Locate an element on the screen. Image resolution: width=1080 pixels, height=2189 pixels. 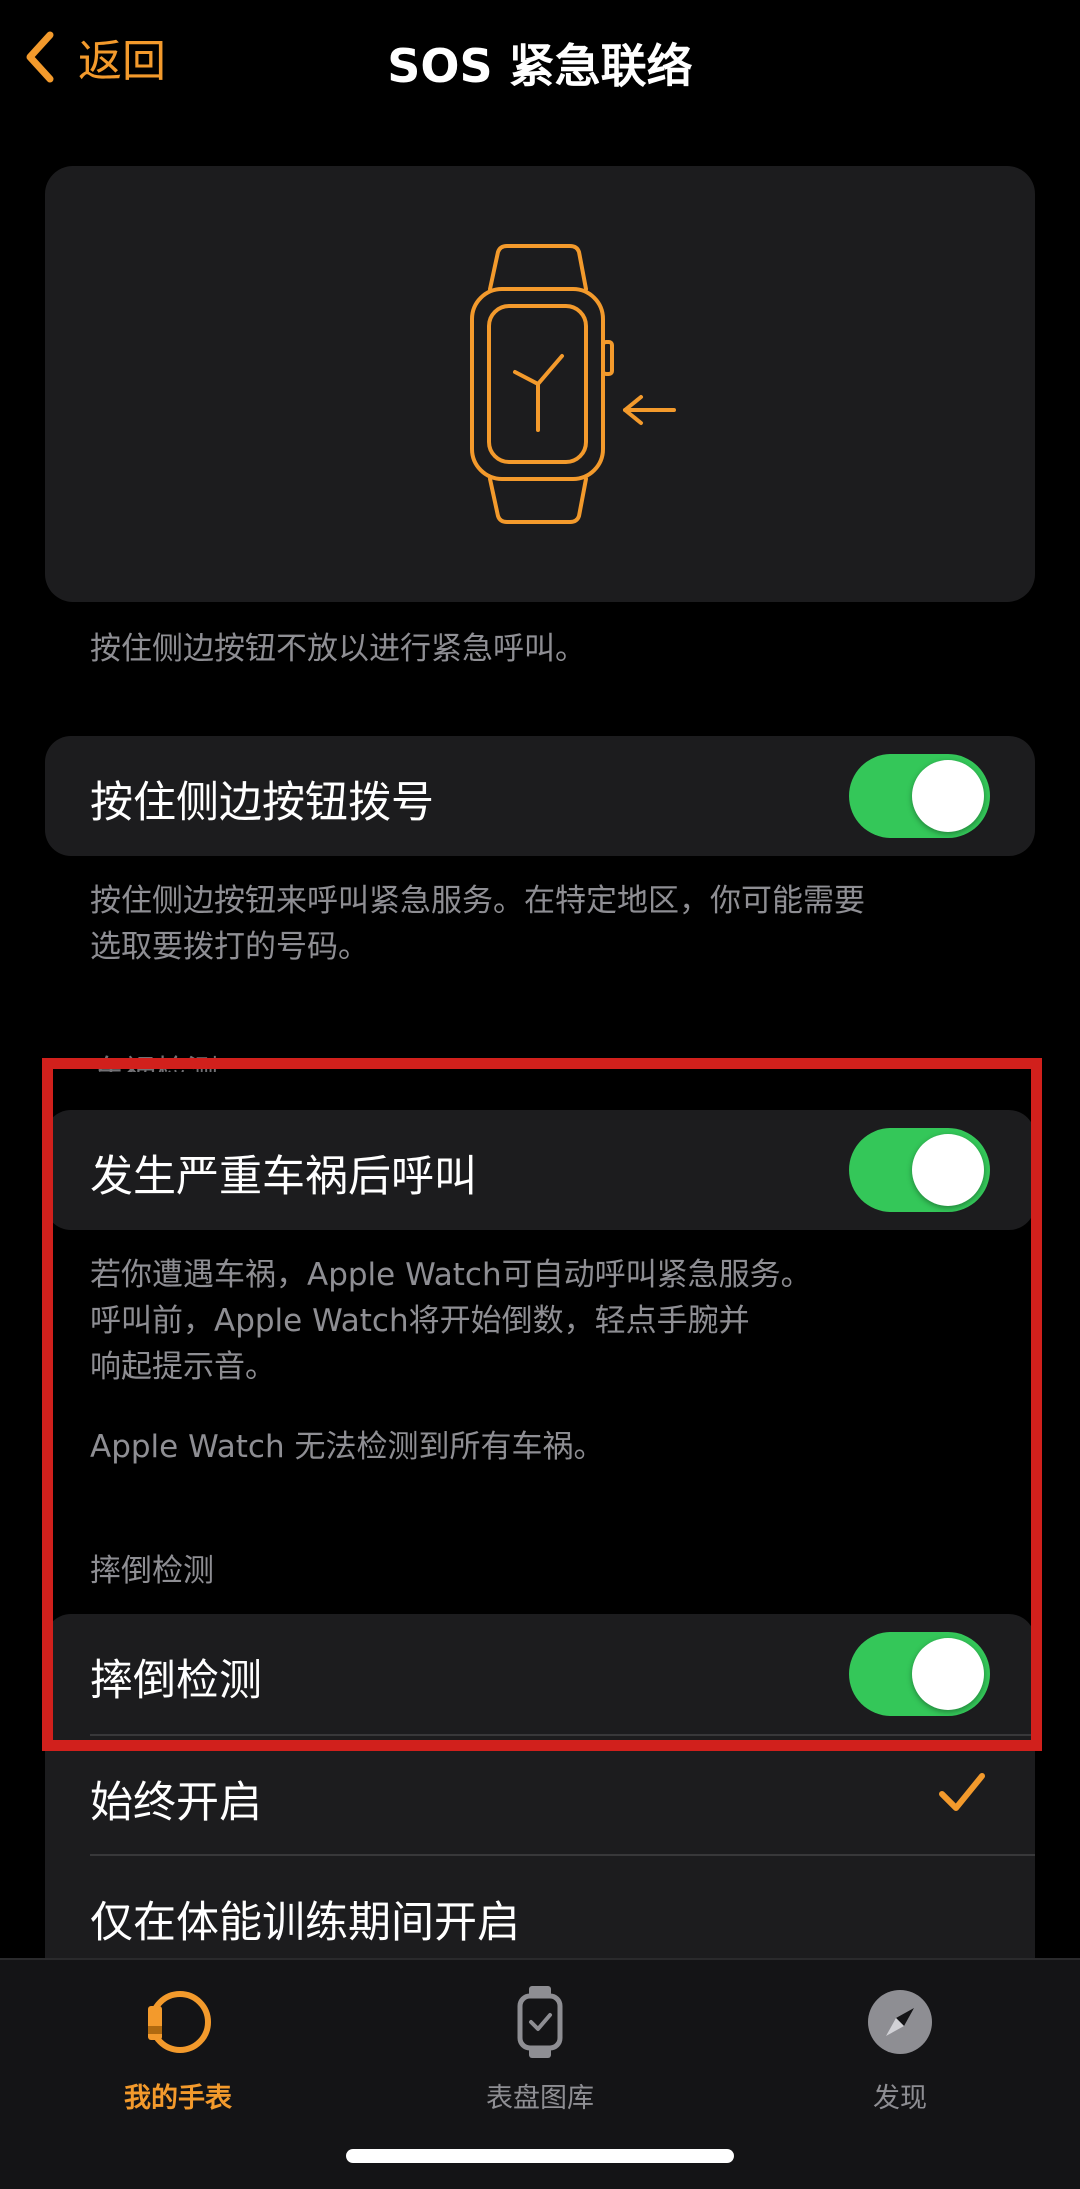
side-button-call-label: 按住侧边按钮拨号 is located at coordinates (262, 803).